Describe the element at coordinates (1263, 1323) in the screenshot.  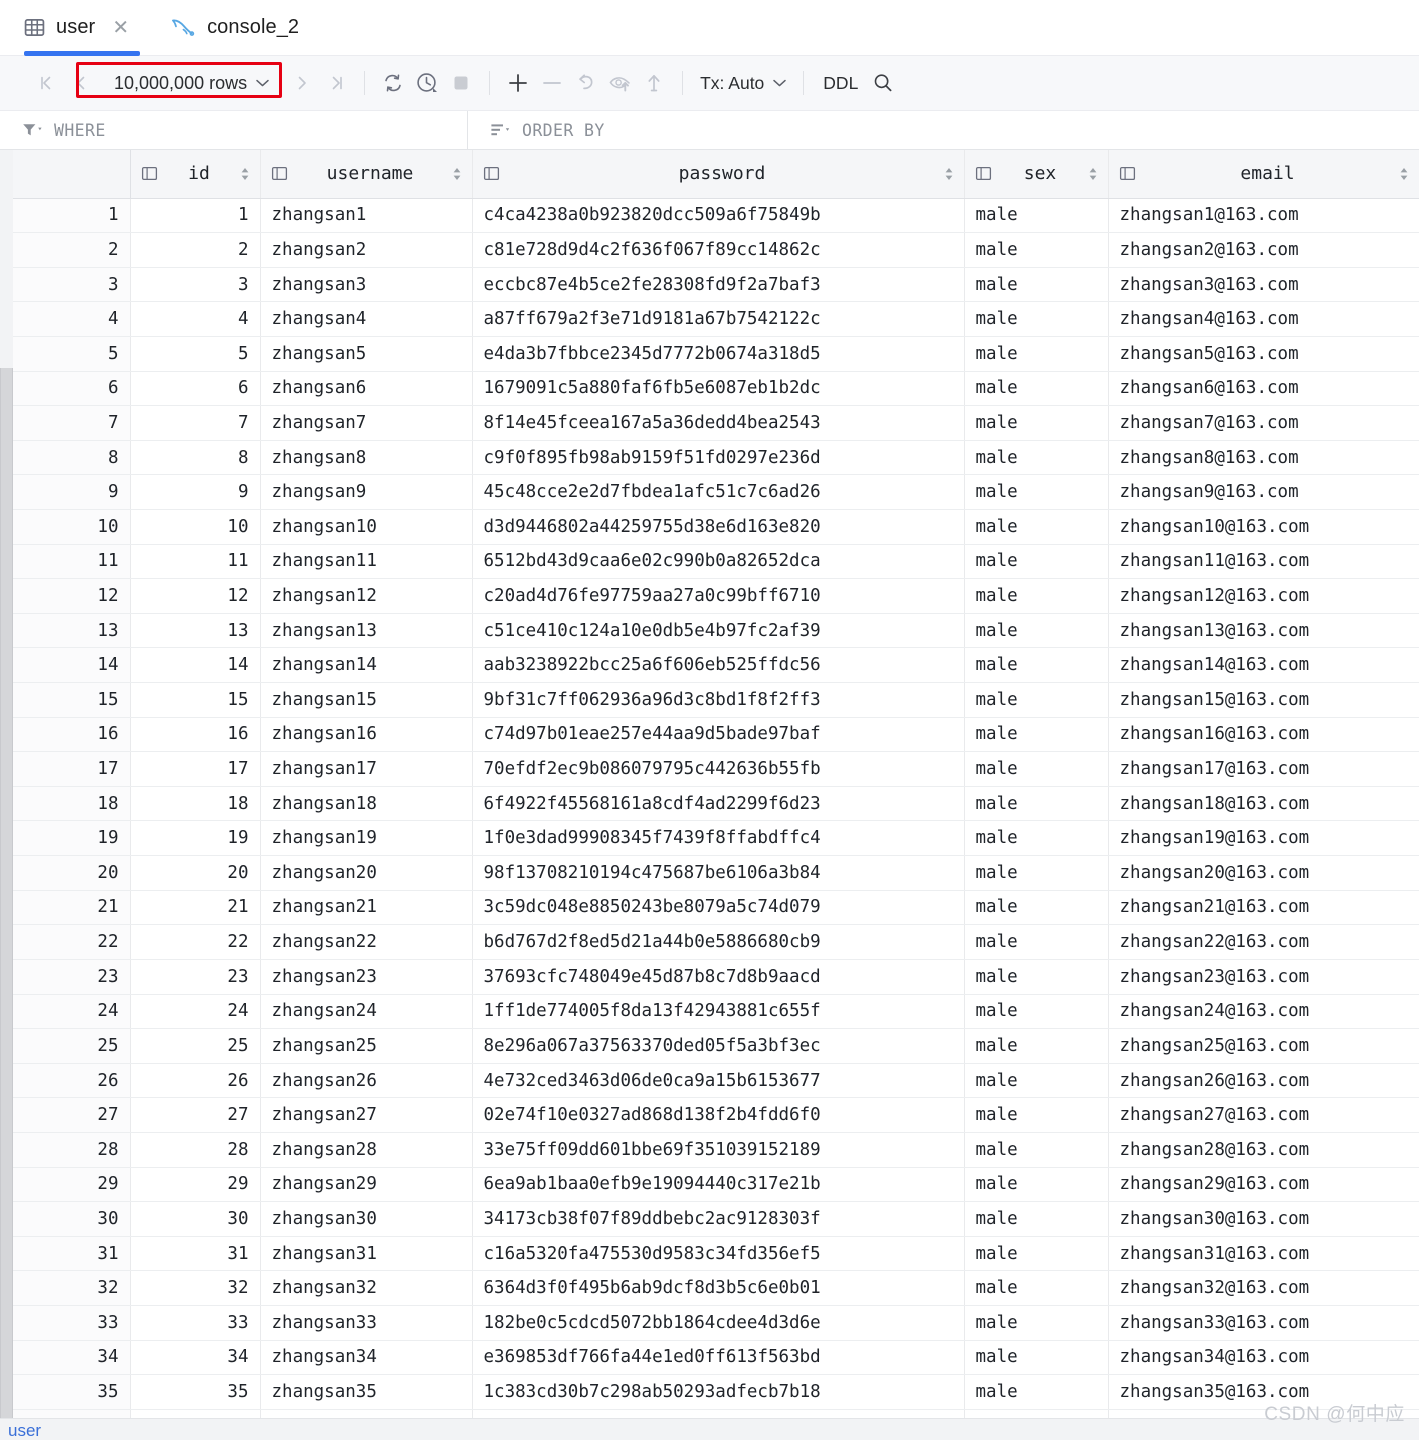
I see `cell-email: zhangsan33@163.com` at that location.